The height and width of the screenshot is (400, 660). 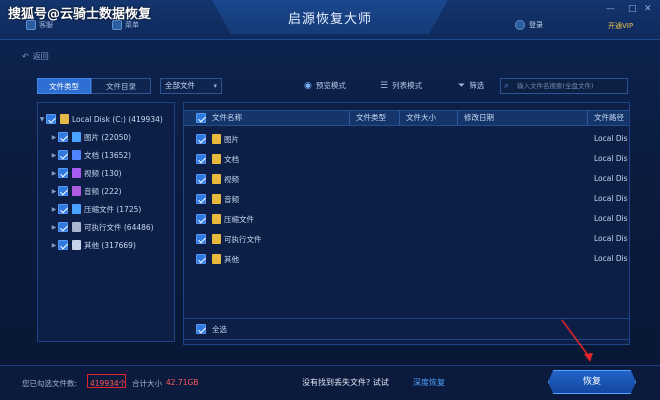 I want to click on row-name: 文档, so click(x=231, y=159).